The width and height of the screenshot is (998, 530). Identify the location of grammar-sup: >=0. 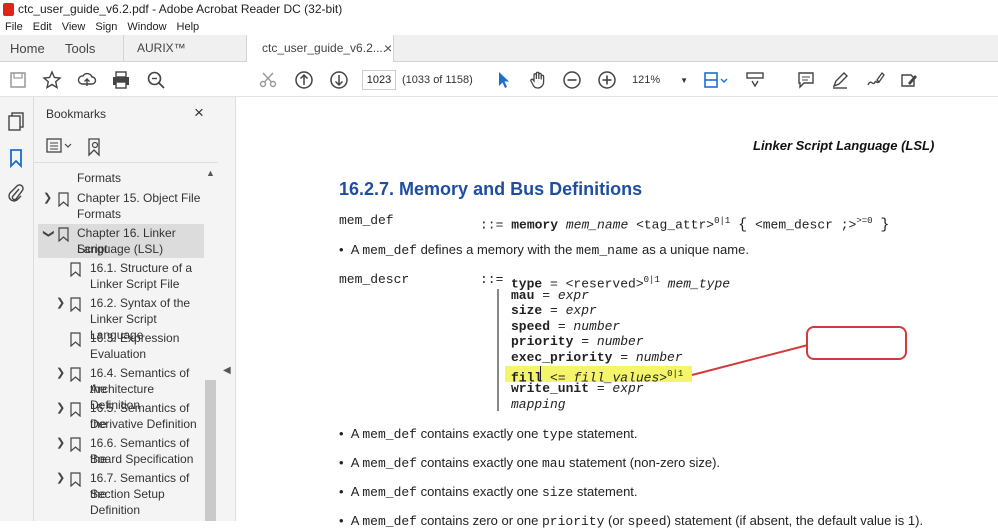
(864, 221).